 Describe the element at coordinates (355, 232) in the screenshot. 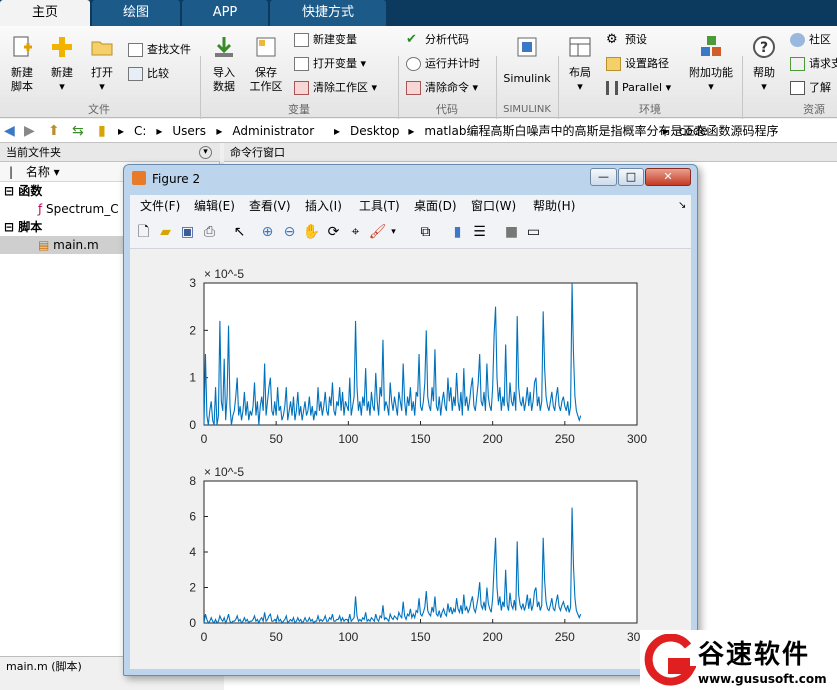

I see `data-cursor-icon: ⌖` at that location.